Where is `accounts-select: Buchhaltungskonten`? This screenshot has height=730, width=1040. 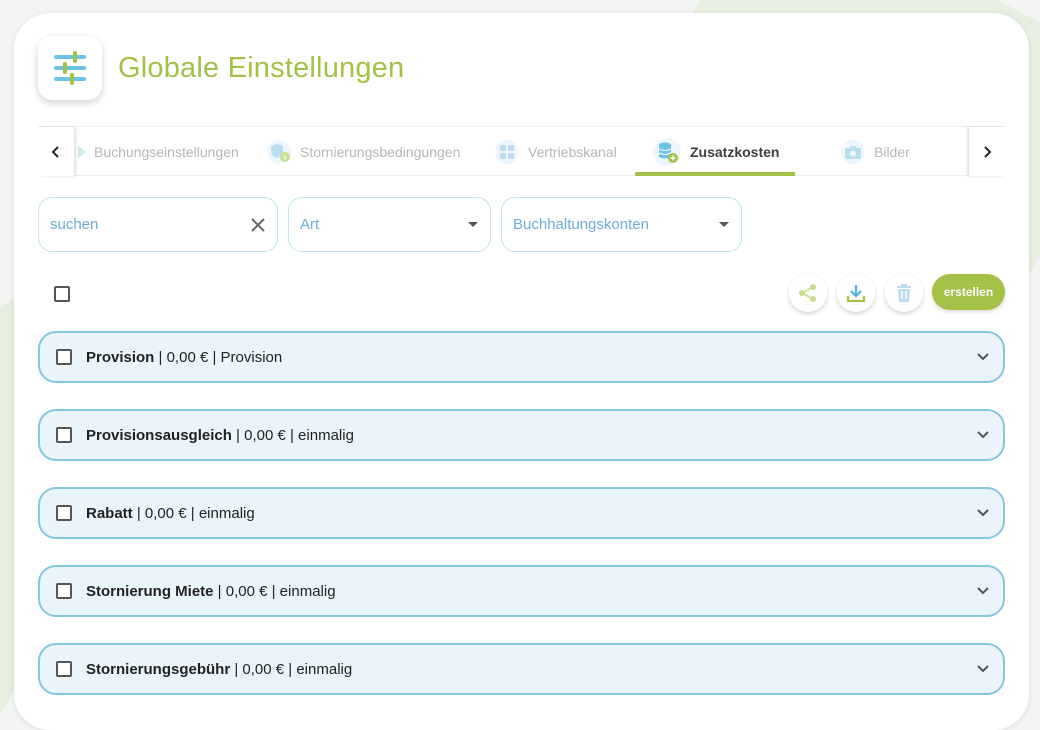 accounts-select: Buchhaltungskonten is located at coordinates (621, 224).